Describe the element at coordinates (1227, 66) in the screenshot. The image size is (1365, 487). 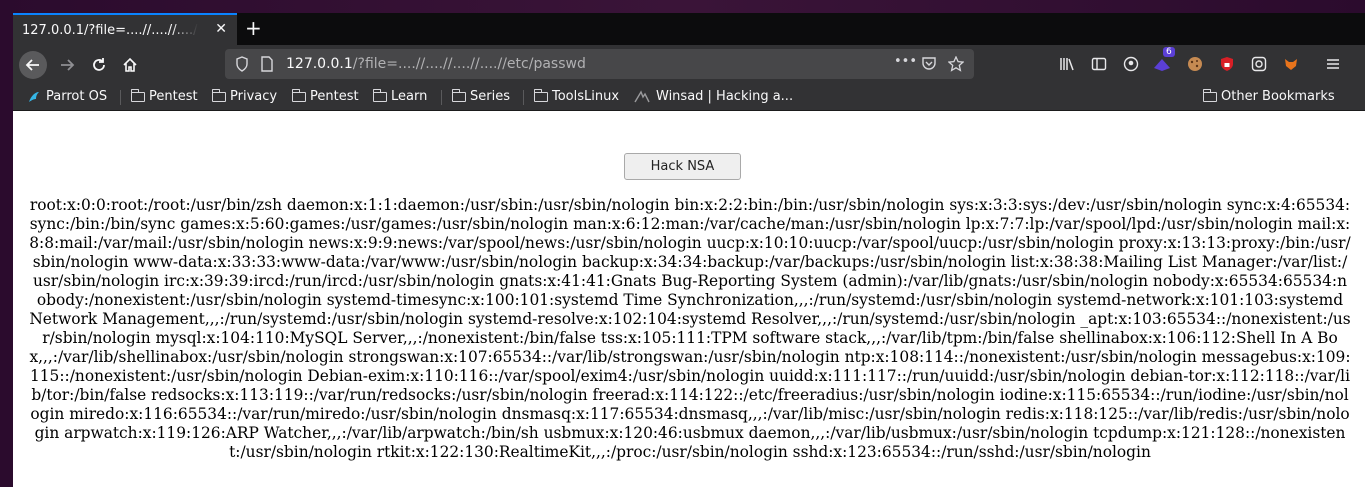
I see `ublock-icon` at that location.